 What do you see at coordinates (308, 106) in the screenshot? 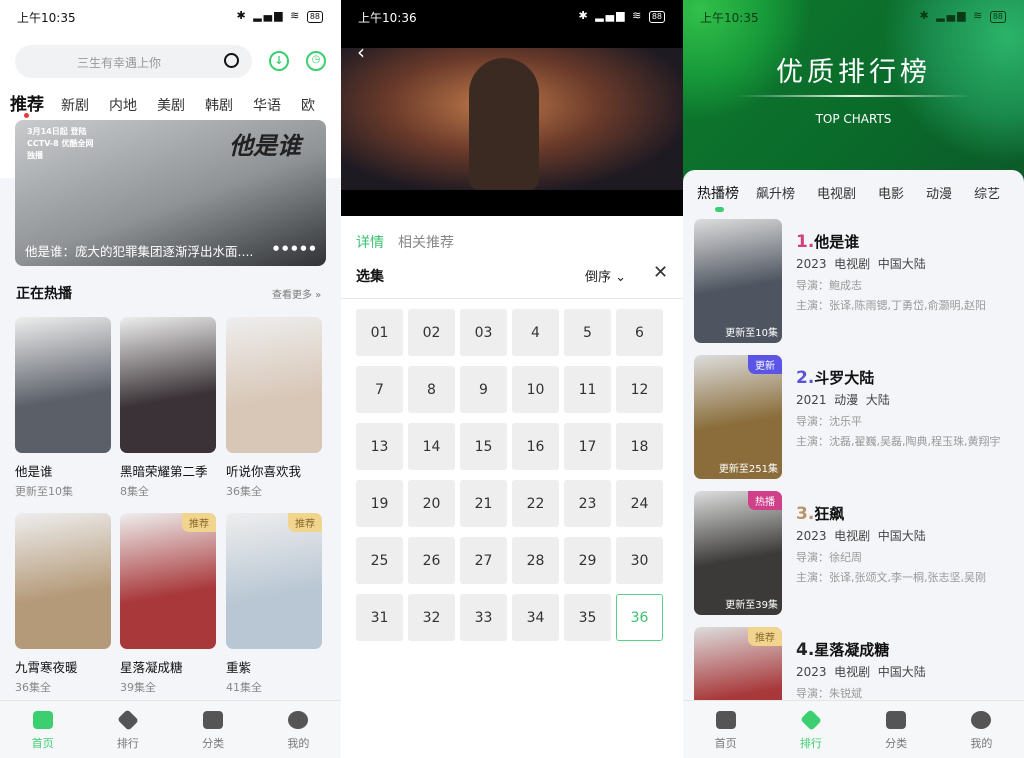
I see `tab-6: 欧` at bounding box center [308, 106].